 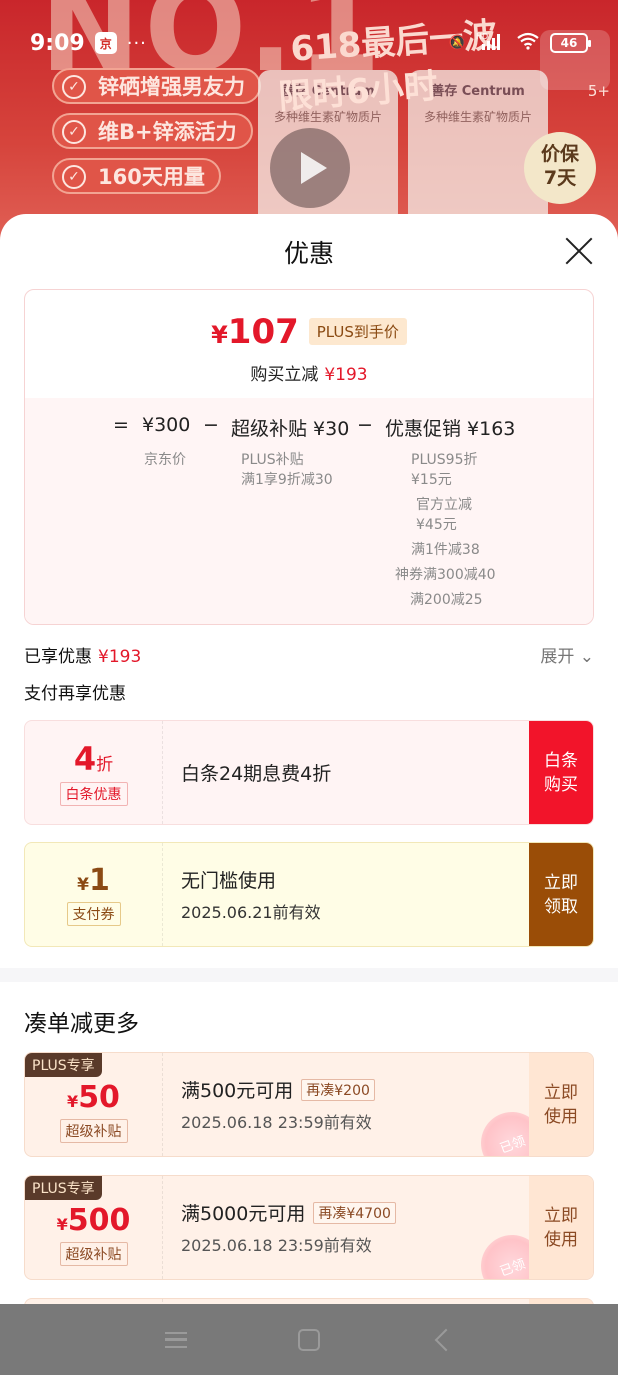 What do you see at coordinates (81, 1024) in the screenshot?
I see `more-discounts-title: 凑单减更多` at bounding box center [81, 1024].